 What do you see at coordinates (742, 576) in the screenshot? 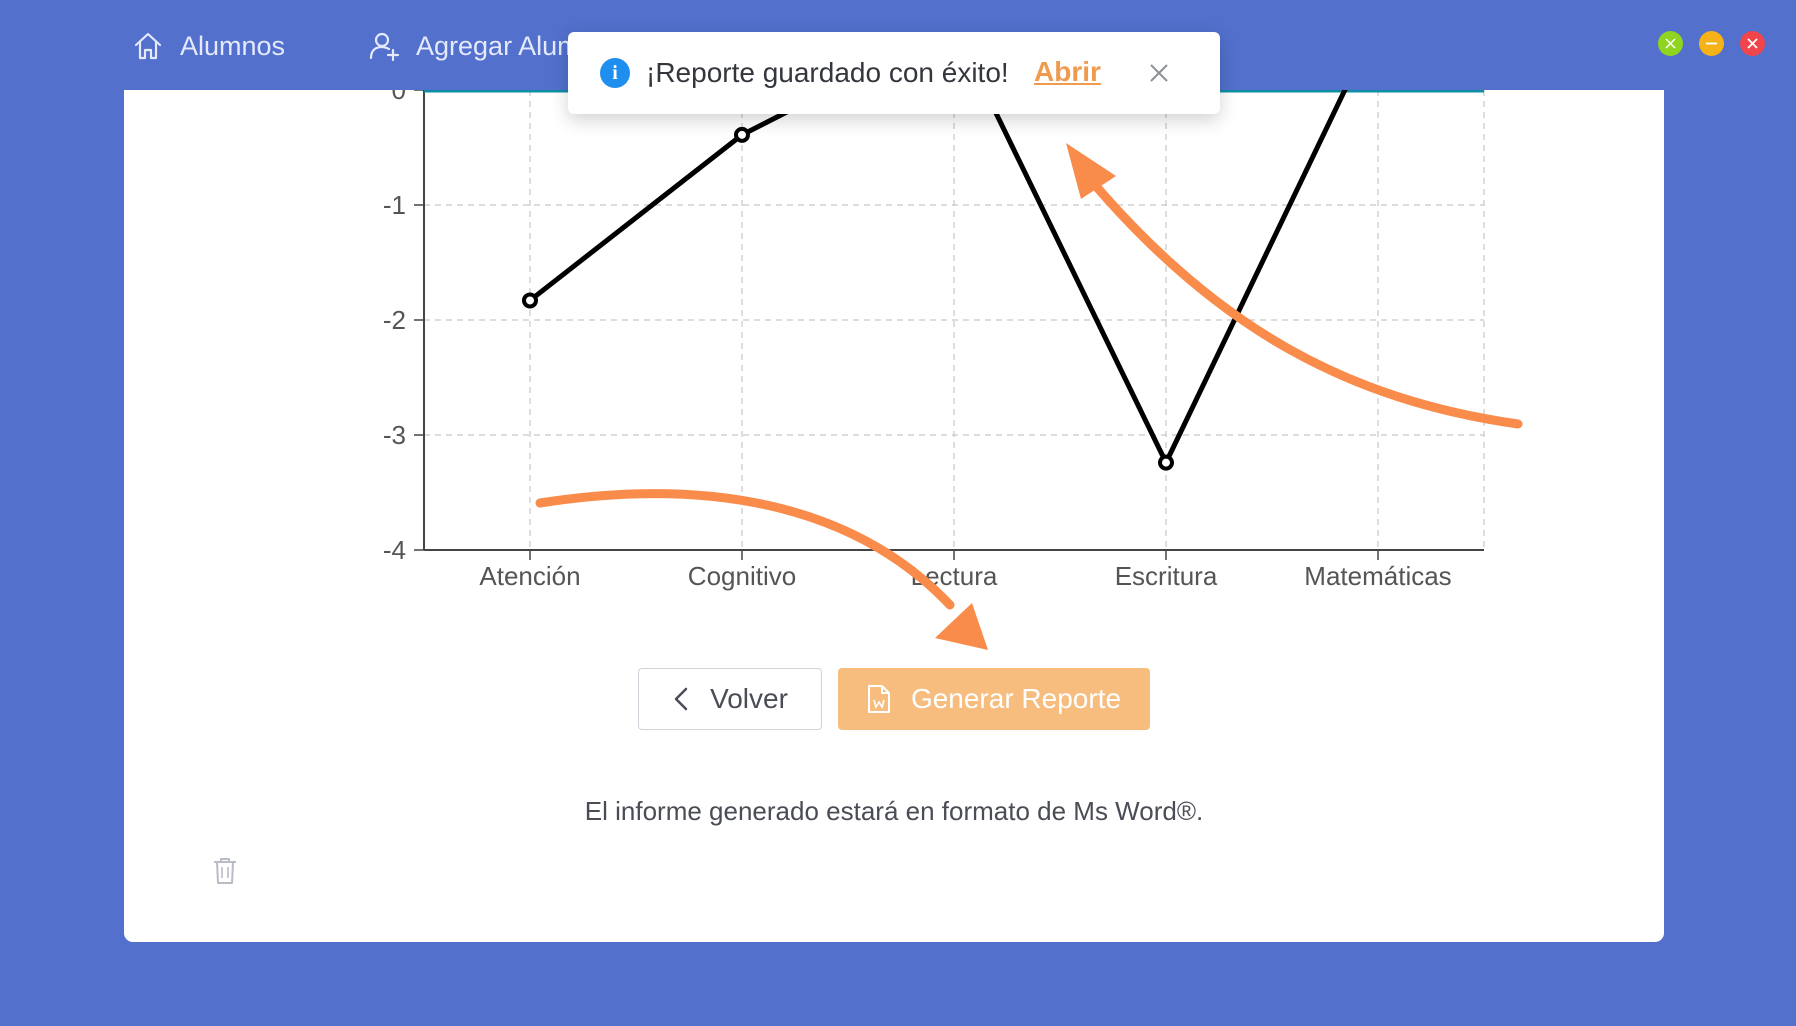
I see `x-tick-label: Cognitivo` at bounding box center [742, 576].